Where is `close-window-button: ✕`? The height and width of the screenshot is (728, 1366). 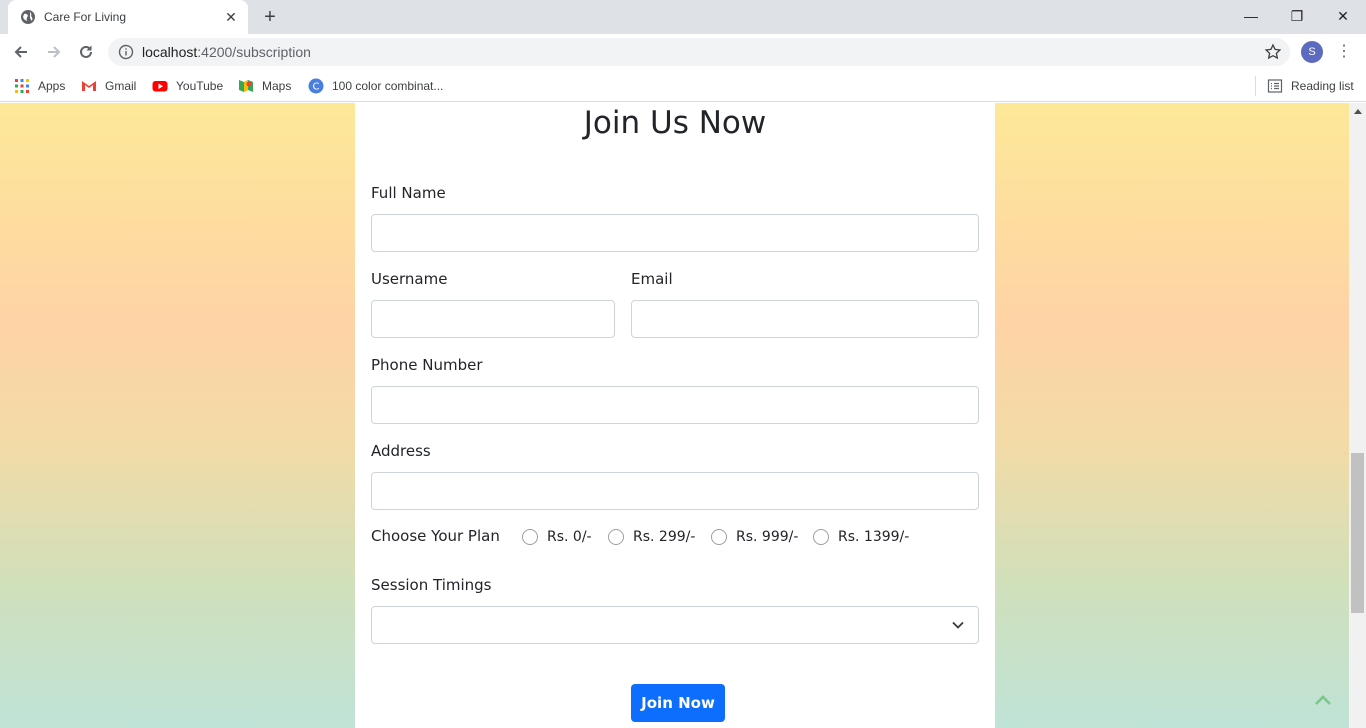 close-window-button: ✕ is located at coordinates (1343, 17).